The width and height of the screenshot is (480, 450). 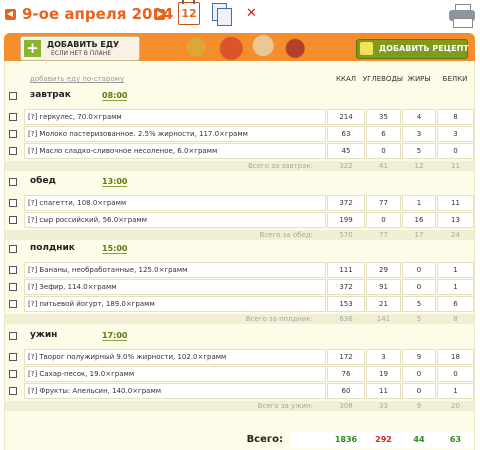 What do you see at coordinates (175, 374) in the screenshot?
I see `food-item-description: [?] Сахар-песок, 19.0×грамм` at bounding box center [175, 374].